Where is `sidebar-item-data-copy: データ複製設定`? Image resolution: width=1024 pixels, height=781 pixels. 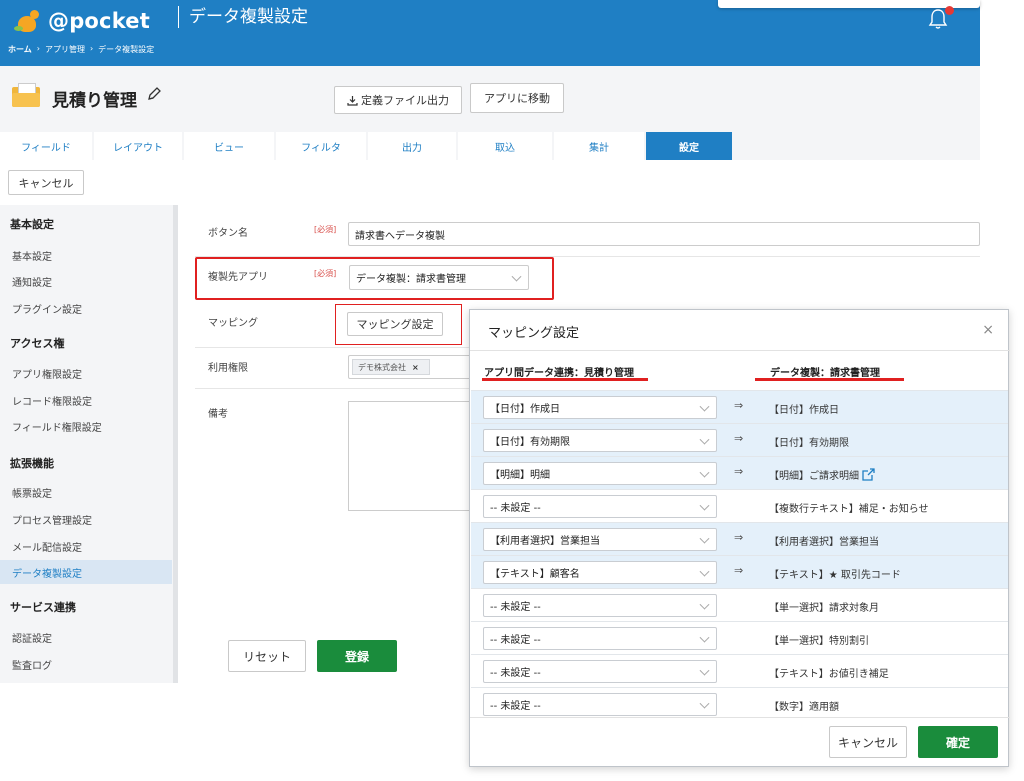 sidebar-item-data-copy: データ複製設定 is located at coordinates (86, 572).